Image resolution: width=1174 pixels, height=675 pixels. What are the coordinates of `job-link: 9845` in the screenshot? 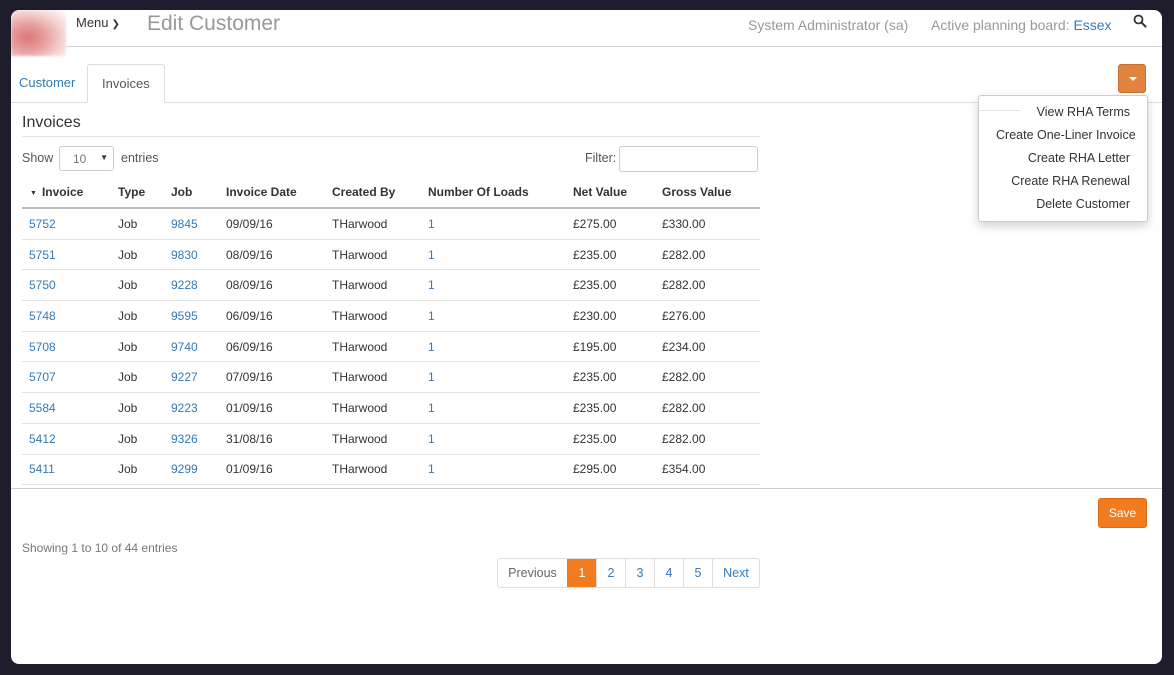 It's located at (184, 224).